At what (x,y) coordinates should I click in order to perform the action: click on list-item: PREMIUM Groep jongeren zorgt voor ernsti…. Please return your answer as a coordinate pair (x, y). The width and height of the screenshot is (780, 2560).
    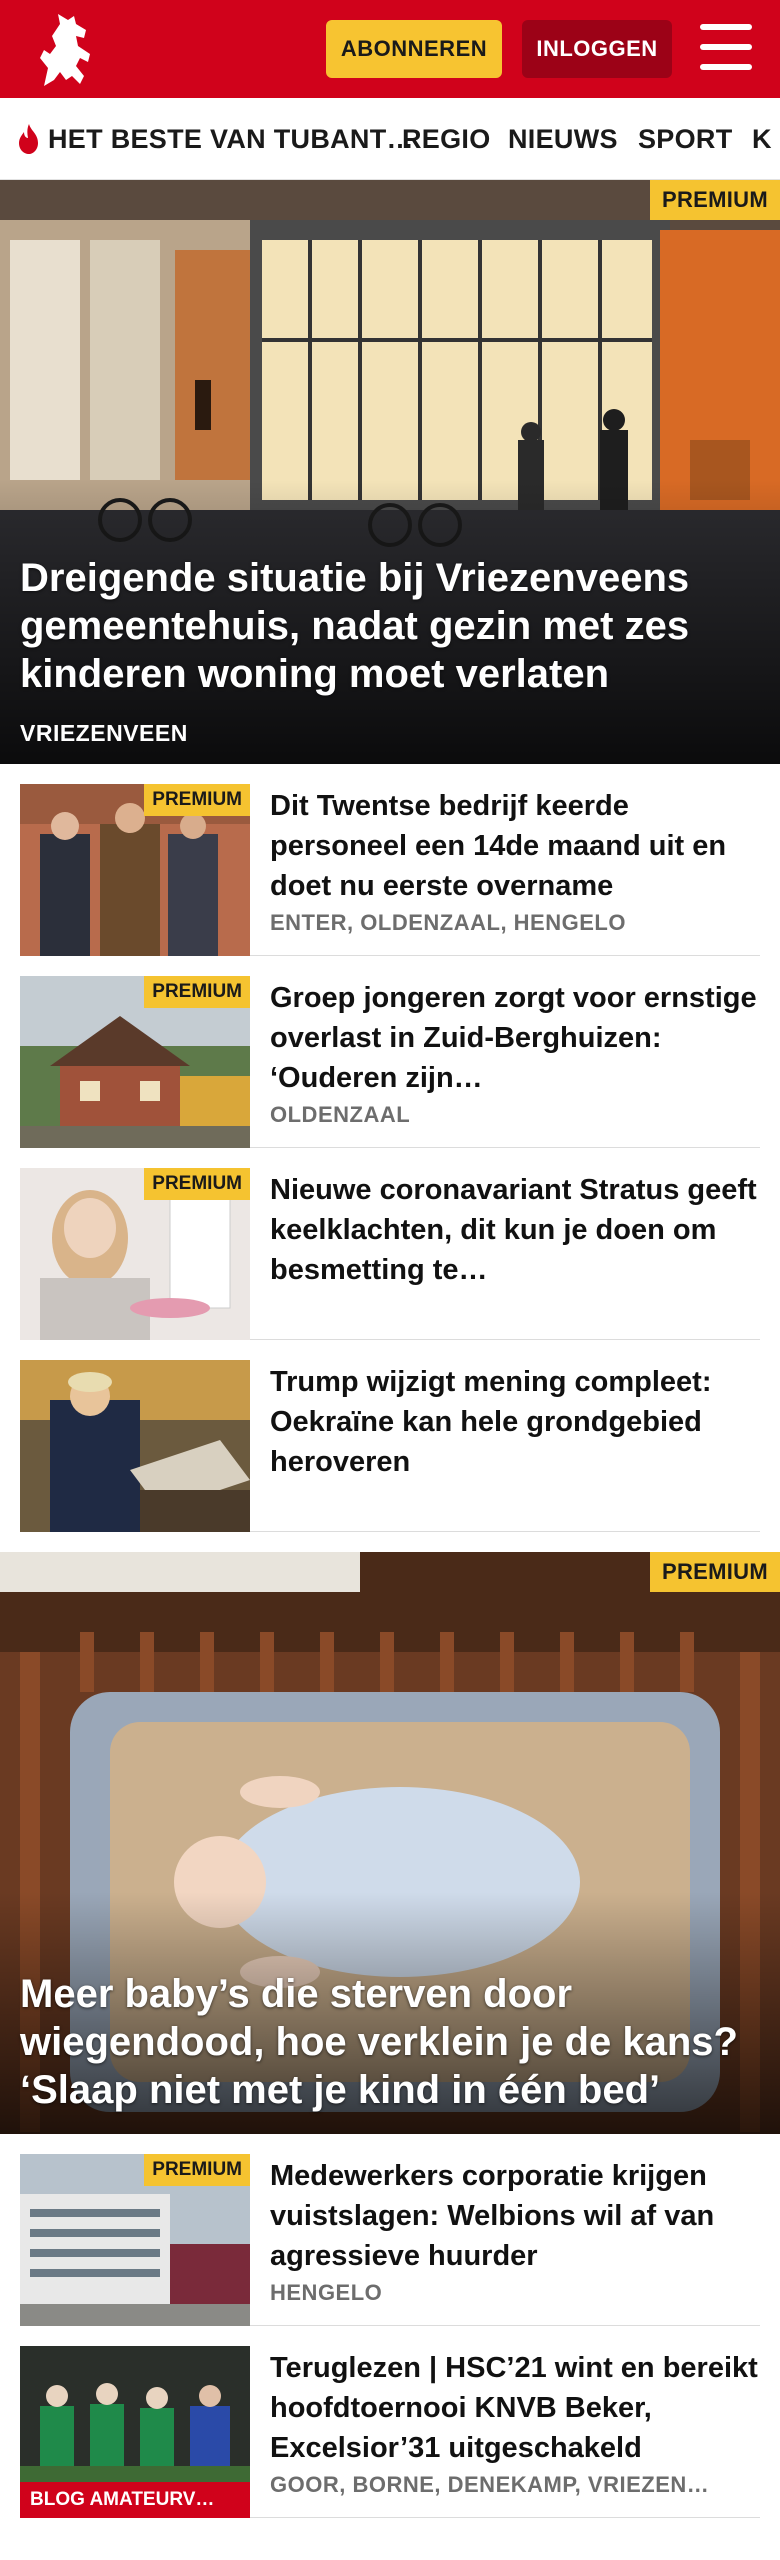
    Looking at the image, I should click on (390, 1062).